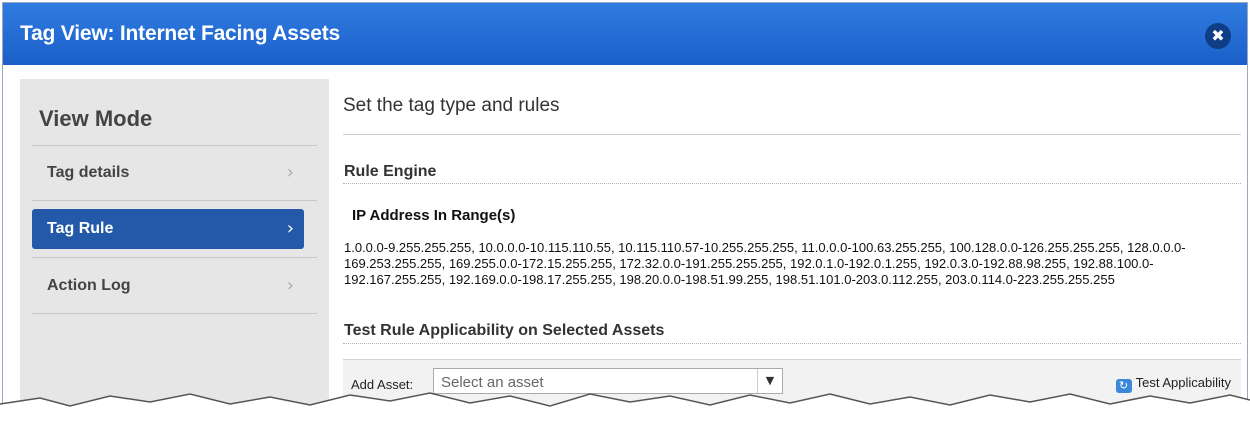 Image resolution: width=1250 pixels, height=424 pixels. I want to click on sidebar-item-tag-details: Tag details ›, so click(168, 173).